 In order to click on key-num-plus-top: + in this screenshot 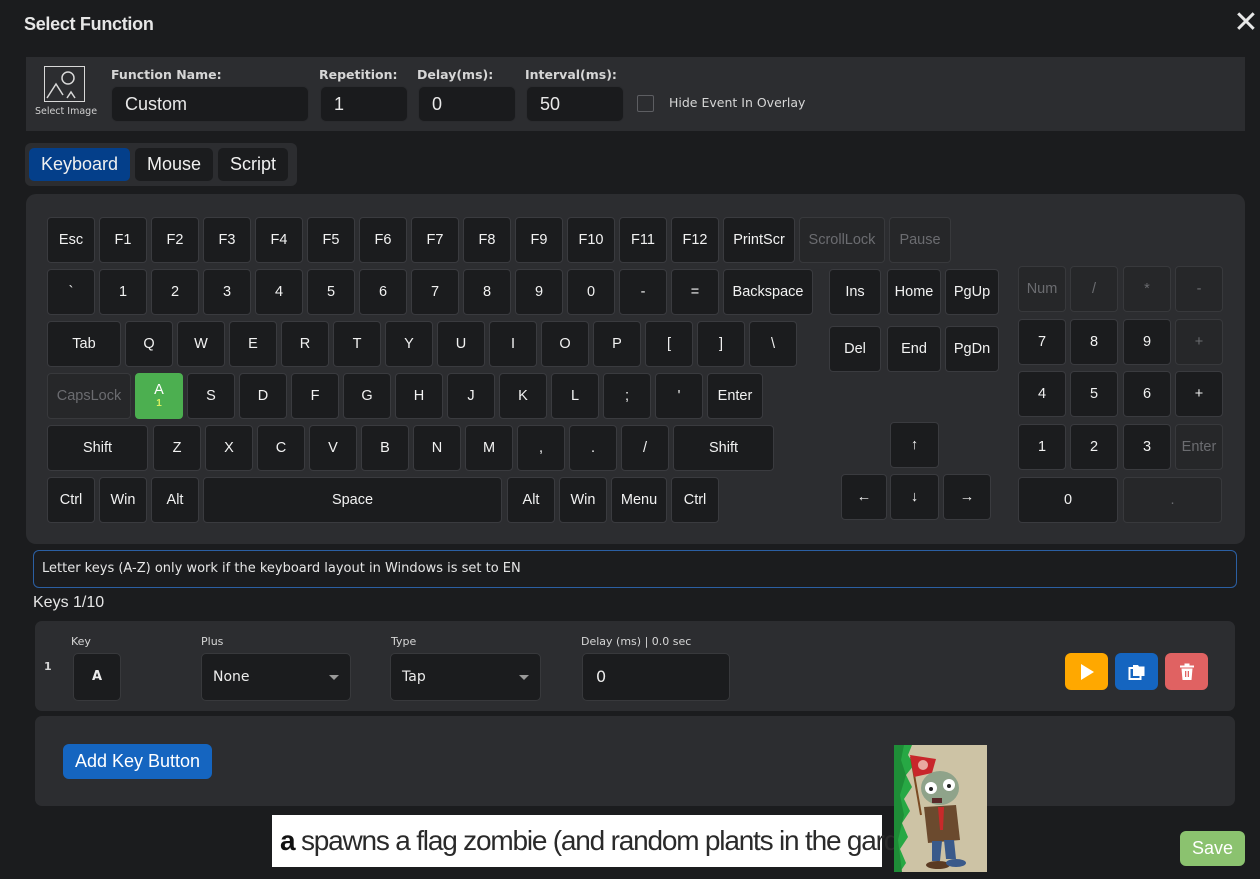, I will do `click(1199, 342)`.